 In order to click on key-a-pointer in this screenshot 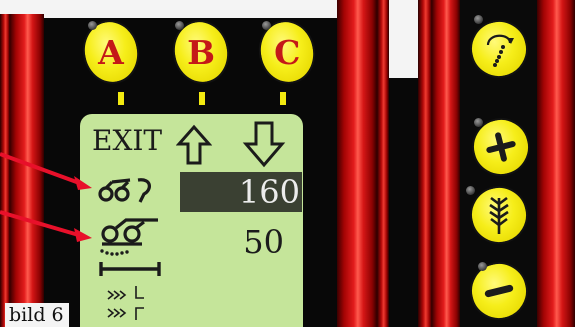, I will do `click(121, 98)`.